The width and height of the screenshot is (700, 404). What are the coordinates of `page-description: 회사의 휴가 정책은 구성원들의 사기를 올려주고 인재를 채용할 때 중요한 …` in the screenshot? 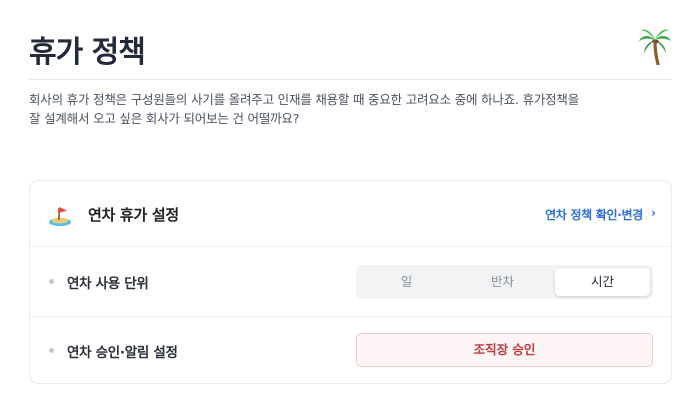 It's located at (329, 109).